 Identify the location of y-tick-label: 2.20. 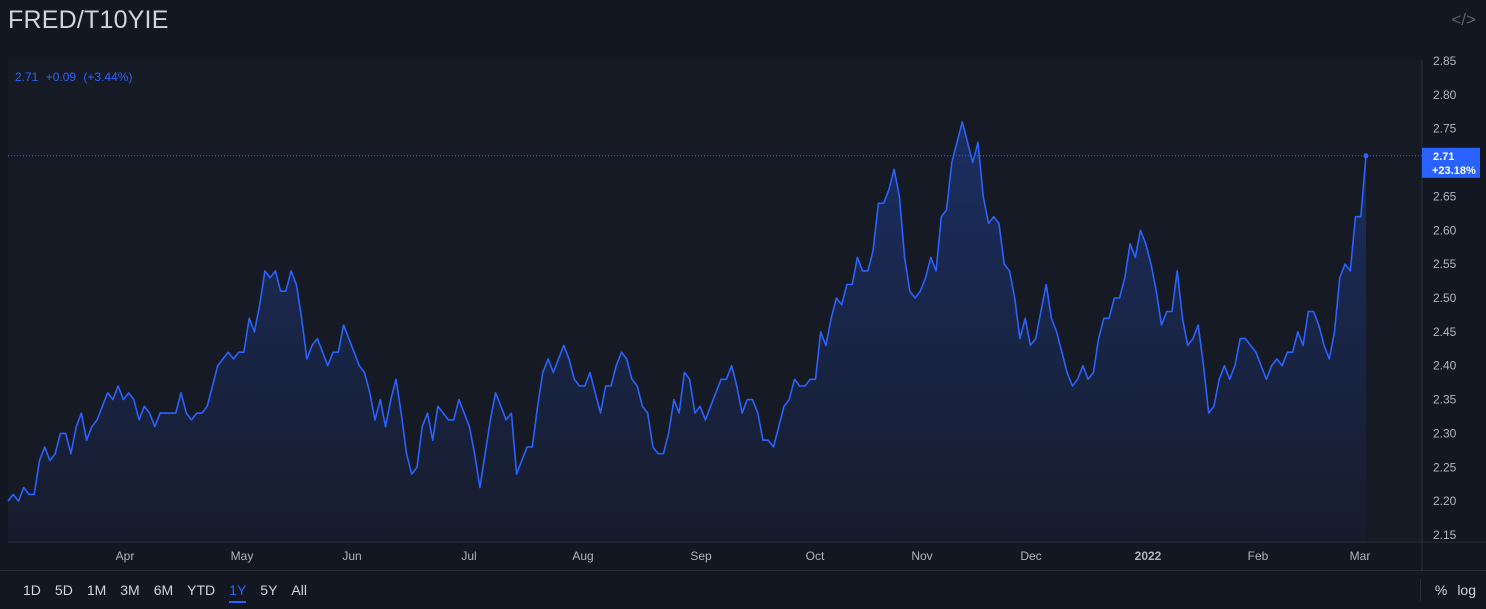
(1445, 501).